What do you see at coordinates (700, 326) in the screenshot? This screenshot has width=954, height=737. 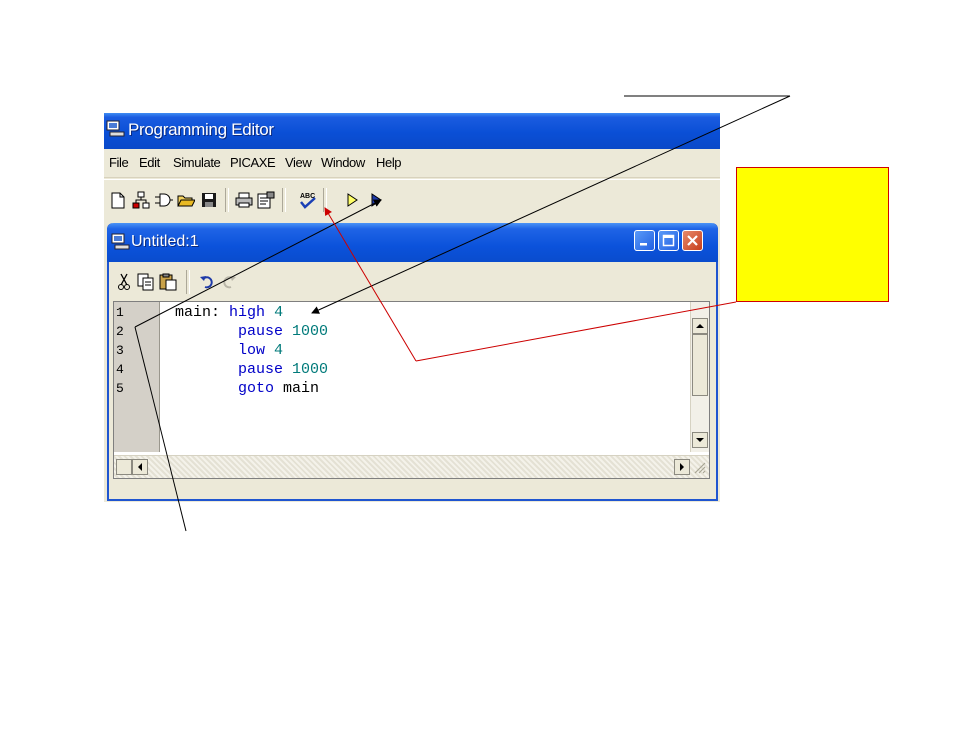 I see `scroll-up-button` at bounding box center [700, 326].